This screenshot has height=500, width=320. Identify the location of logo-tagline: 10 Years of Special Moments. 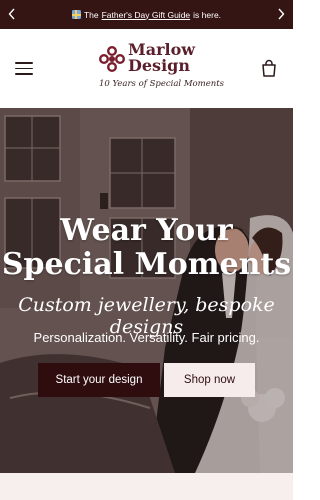
(162, 84).